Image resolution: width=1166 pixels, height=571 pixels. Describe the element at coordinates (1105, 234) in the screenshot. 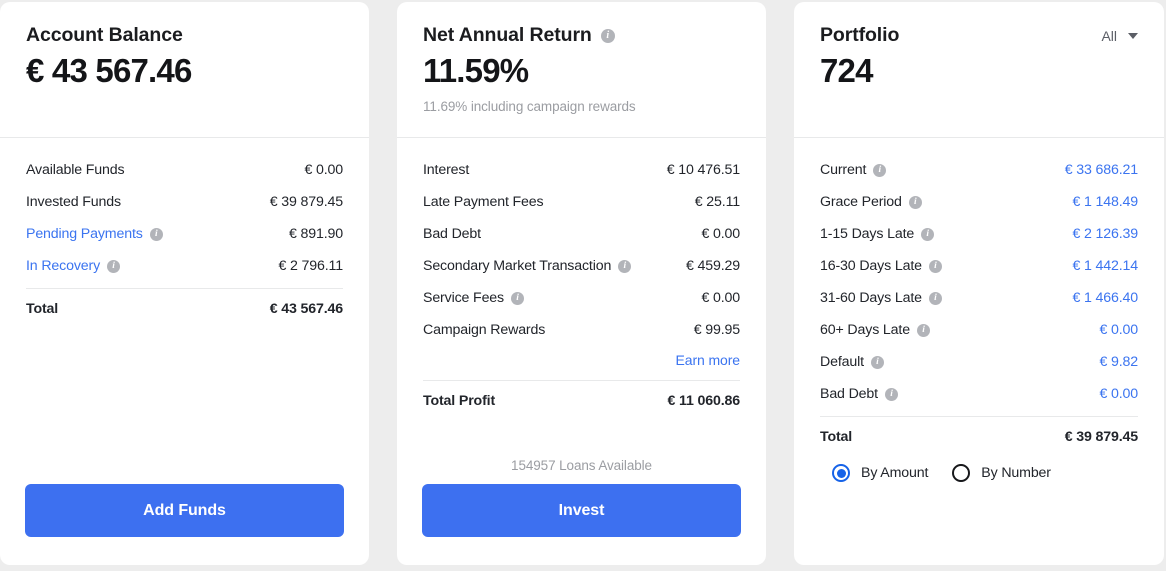

I see `row-value: € 2 126.39` at that location.